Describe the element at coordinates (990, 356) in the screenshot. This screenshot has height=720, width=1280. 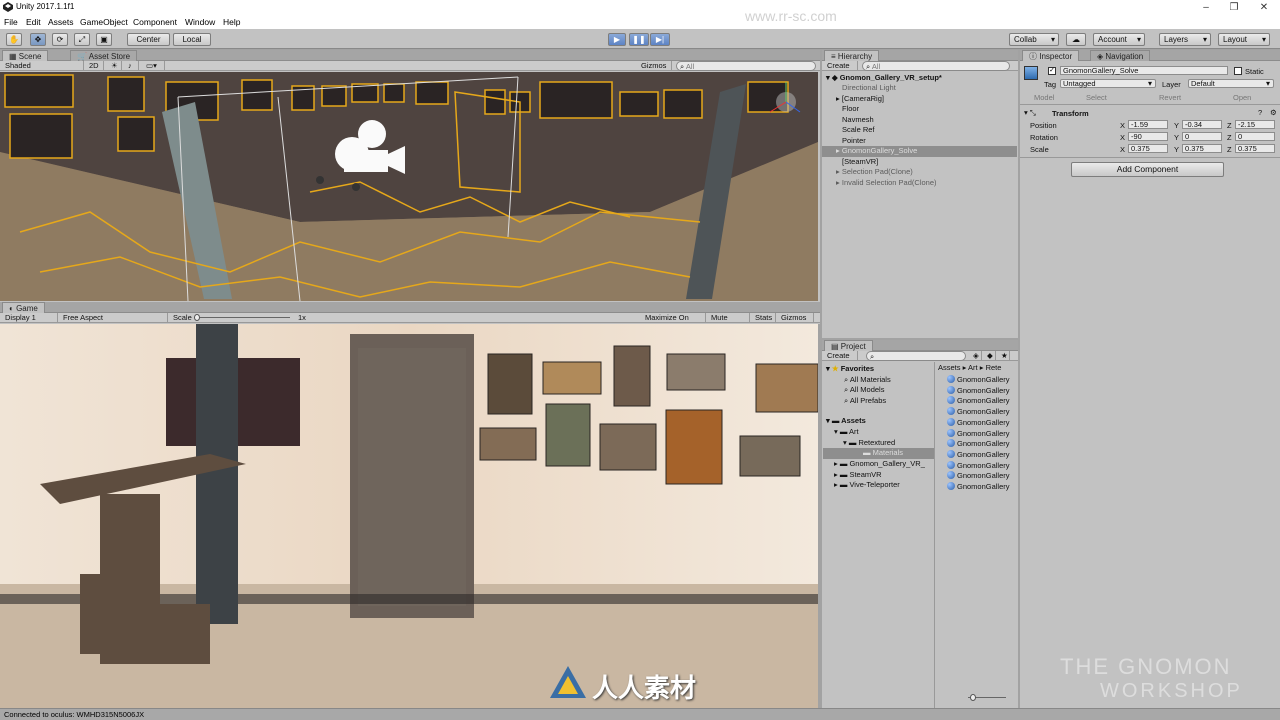
I see `filter-label-icon: ◆` at that location.